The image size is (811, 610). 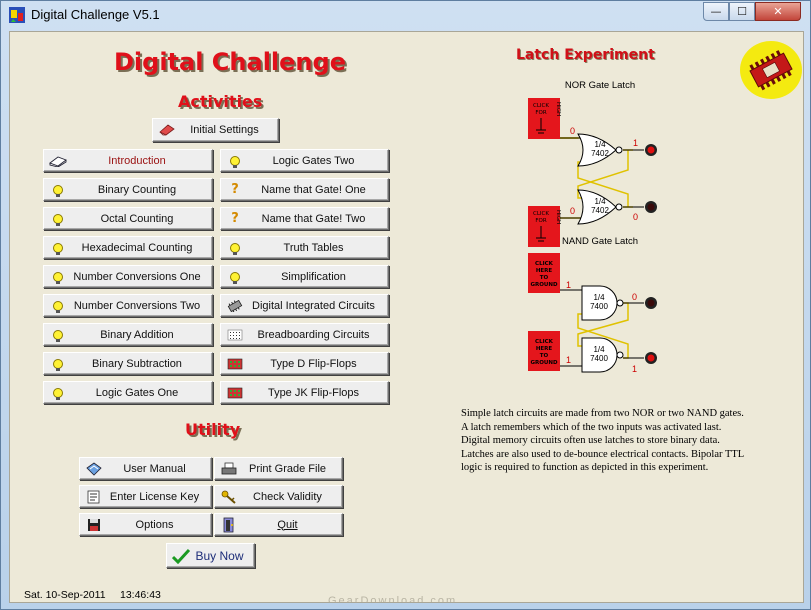 What do you see at coordinates (540, 221) in the screenshot?
I see `nor-bottom-switch-line2: FOR` at bounding box center [540, 221].